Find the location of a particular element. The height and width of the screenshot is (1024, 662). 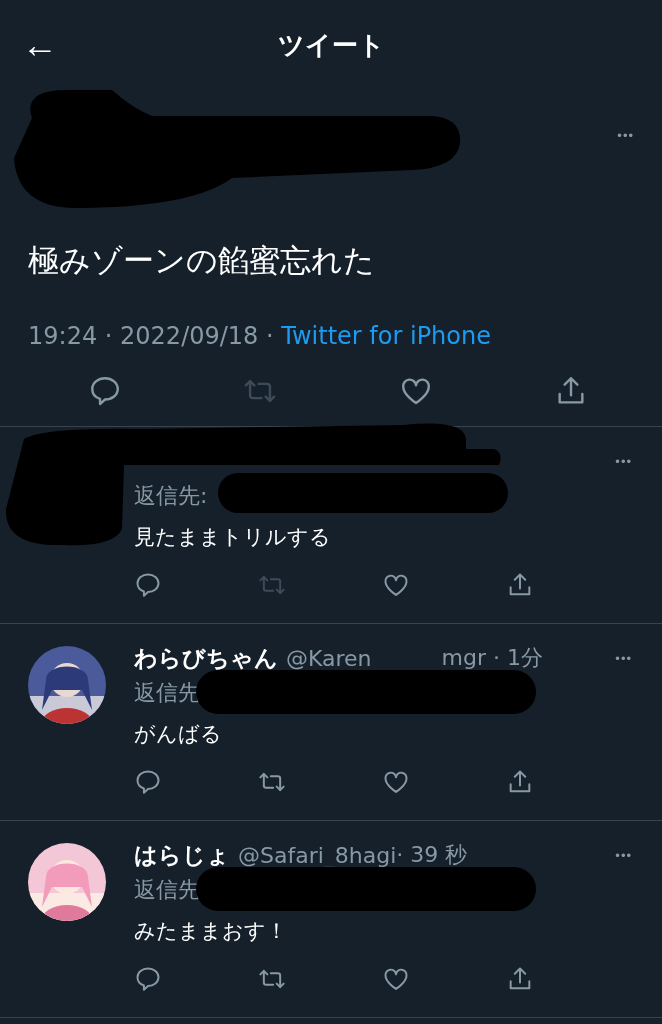

user-name: はらじょ is located at coordinates (182, 855).